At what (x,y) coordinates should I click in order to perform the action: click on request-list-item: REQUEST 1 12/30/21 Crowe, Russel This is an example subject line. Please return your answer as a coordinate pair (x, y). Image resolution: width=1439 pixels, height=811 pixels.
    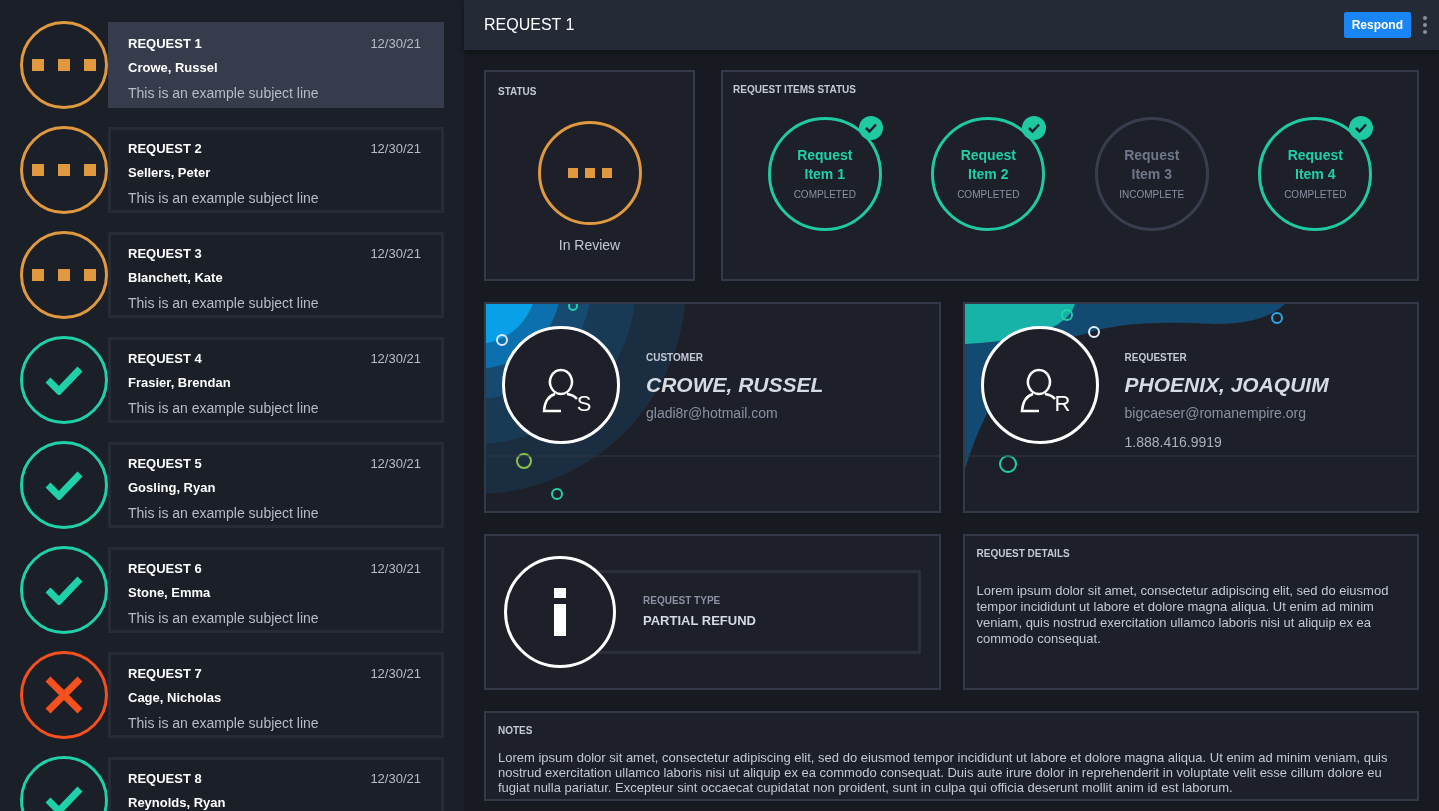
    Looking at the image, I should click on (276, 64).